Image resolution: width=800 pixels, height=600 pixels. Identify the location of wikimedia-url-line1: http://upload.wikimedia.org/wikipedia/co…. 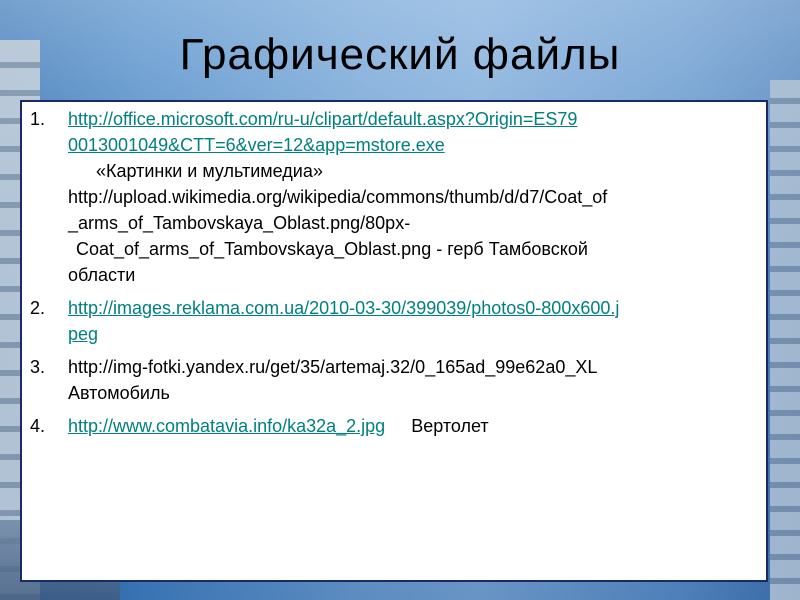
(338, 197).